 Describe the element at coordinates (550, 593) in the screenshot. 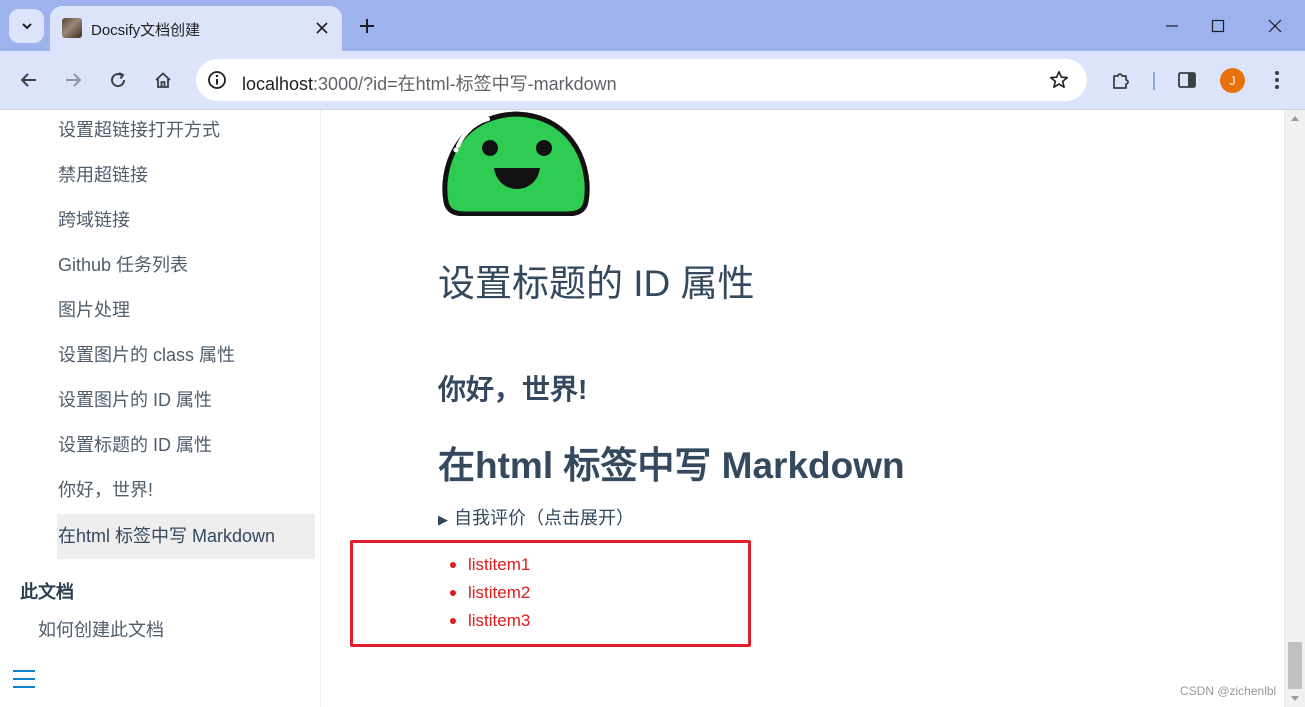

I see `annotation-highlight-box` at that location.